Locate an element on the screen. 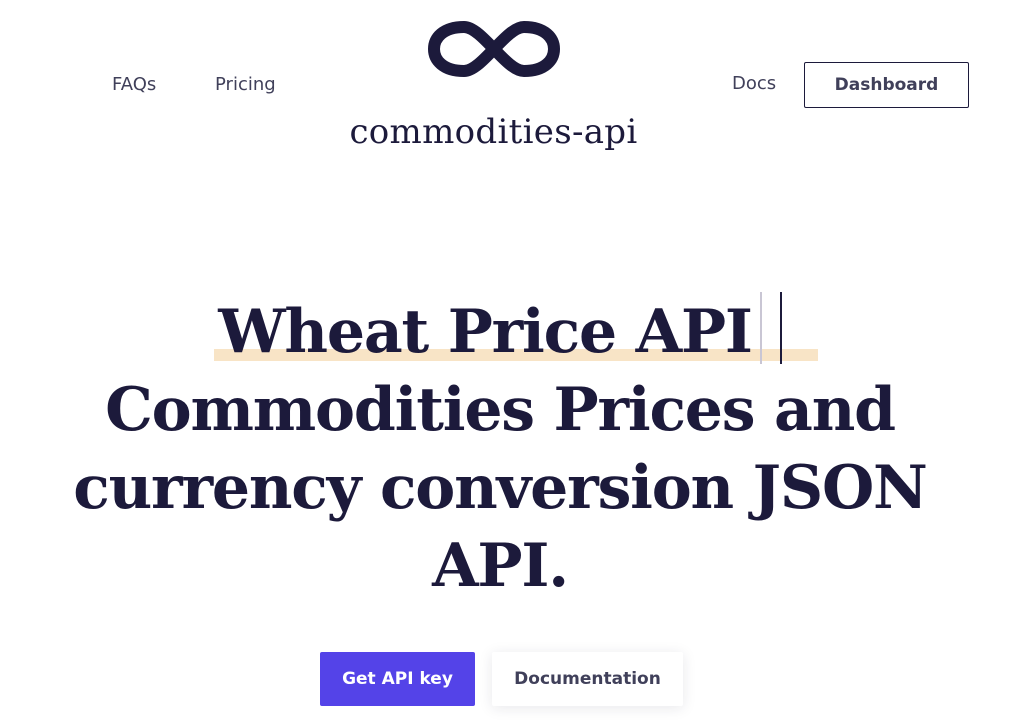 This screenshot has height=728, width=1032. typing-cursor is located at coordinates (780, 328).